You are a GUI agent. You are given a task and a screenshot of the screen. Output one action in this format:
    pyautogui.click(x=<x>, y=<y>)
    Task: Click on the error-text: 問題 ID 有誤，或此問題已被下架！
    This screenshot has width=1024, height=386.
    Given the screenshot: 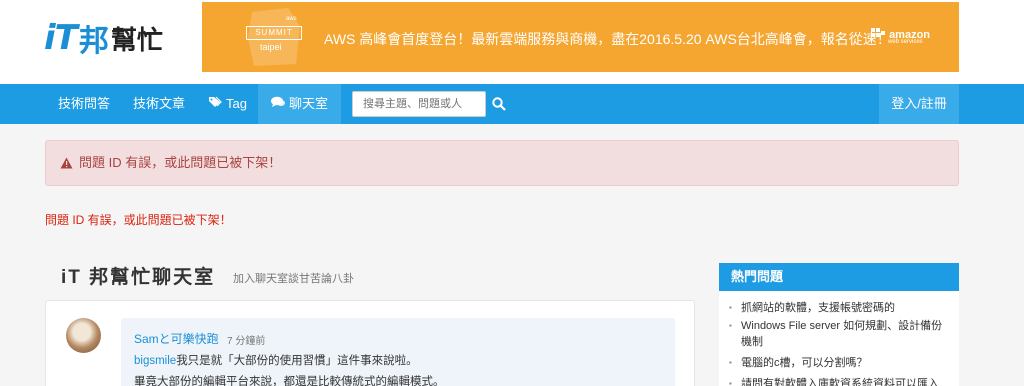 What is the action you would take?
    pyautogui.click(x=138, y=220)
    